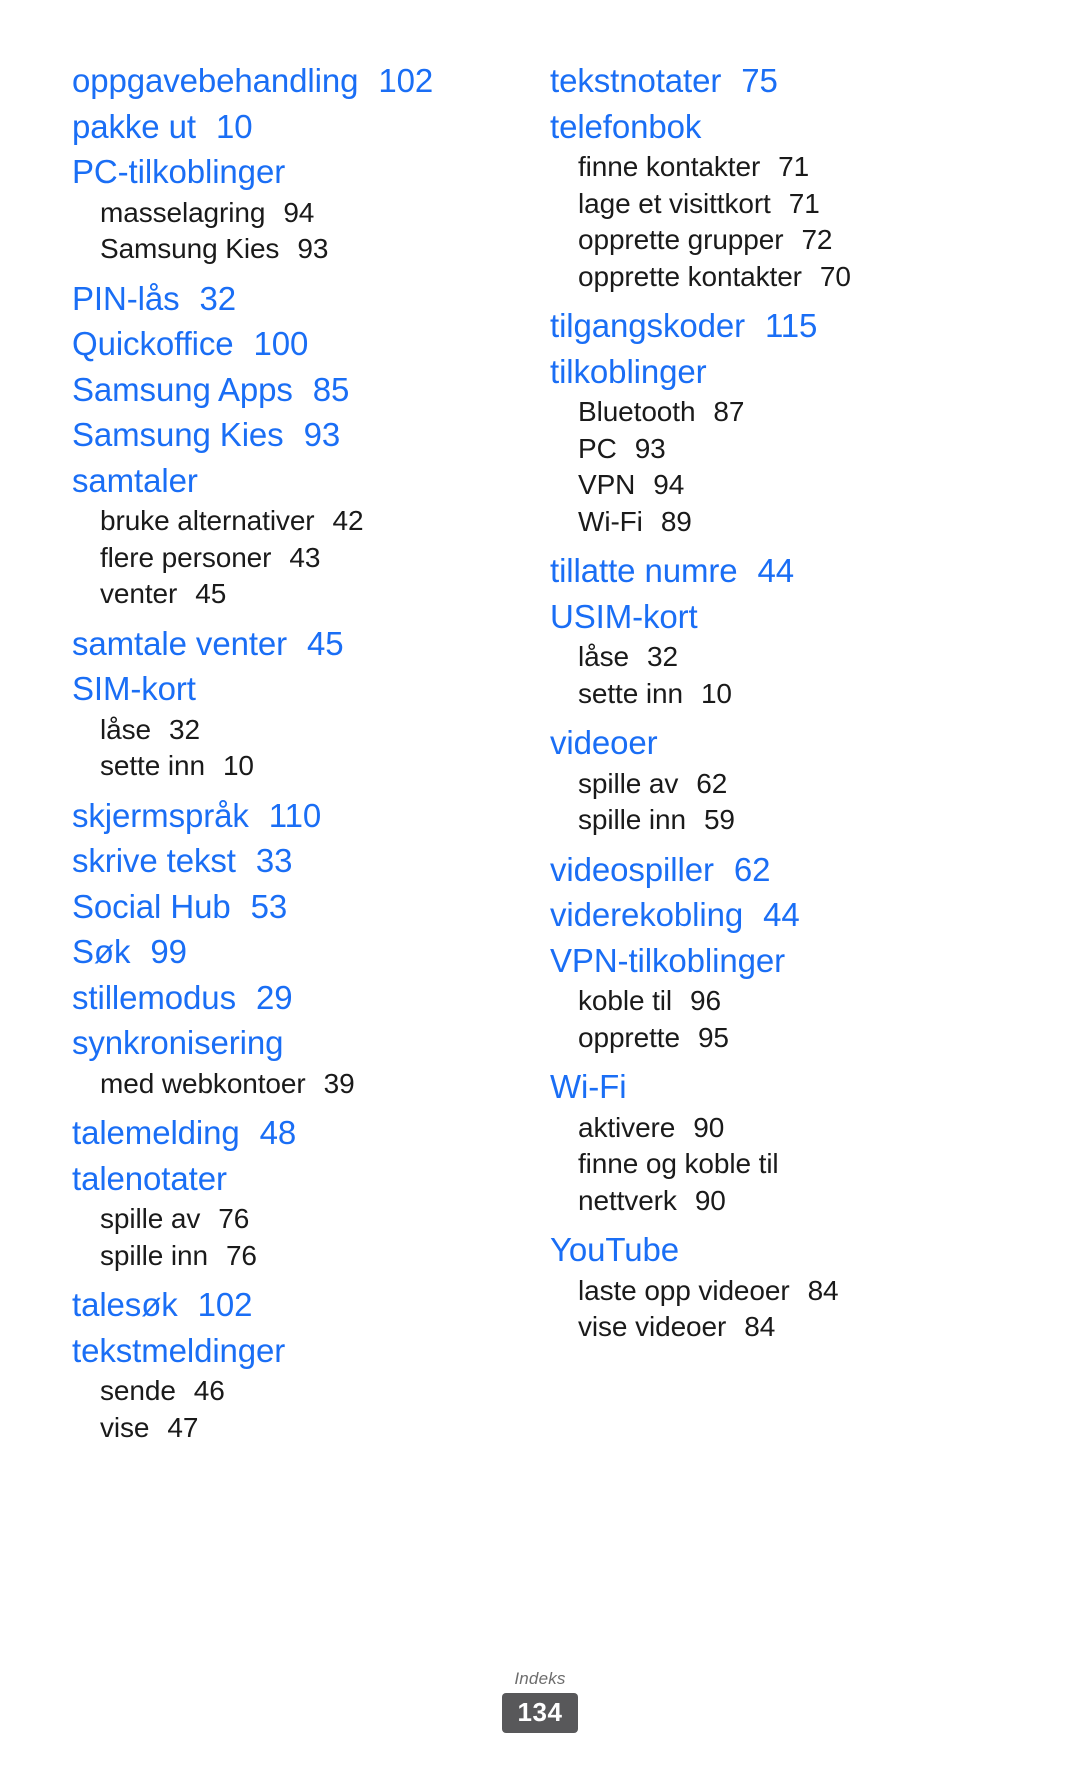  What do you see at coordinates (282, 816) in the screenshot?
I see `index-entry: skjermspråk 110` at bounding box center [282, 816].